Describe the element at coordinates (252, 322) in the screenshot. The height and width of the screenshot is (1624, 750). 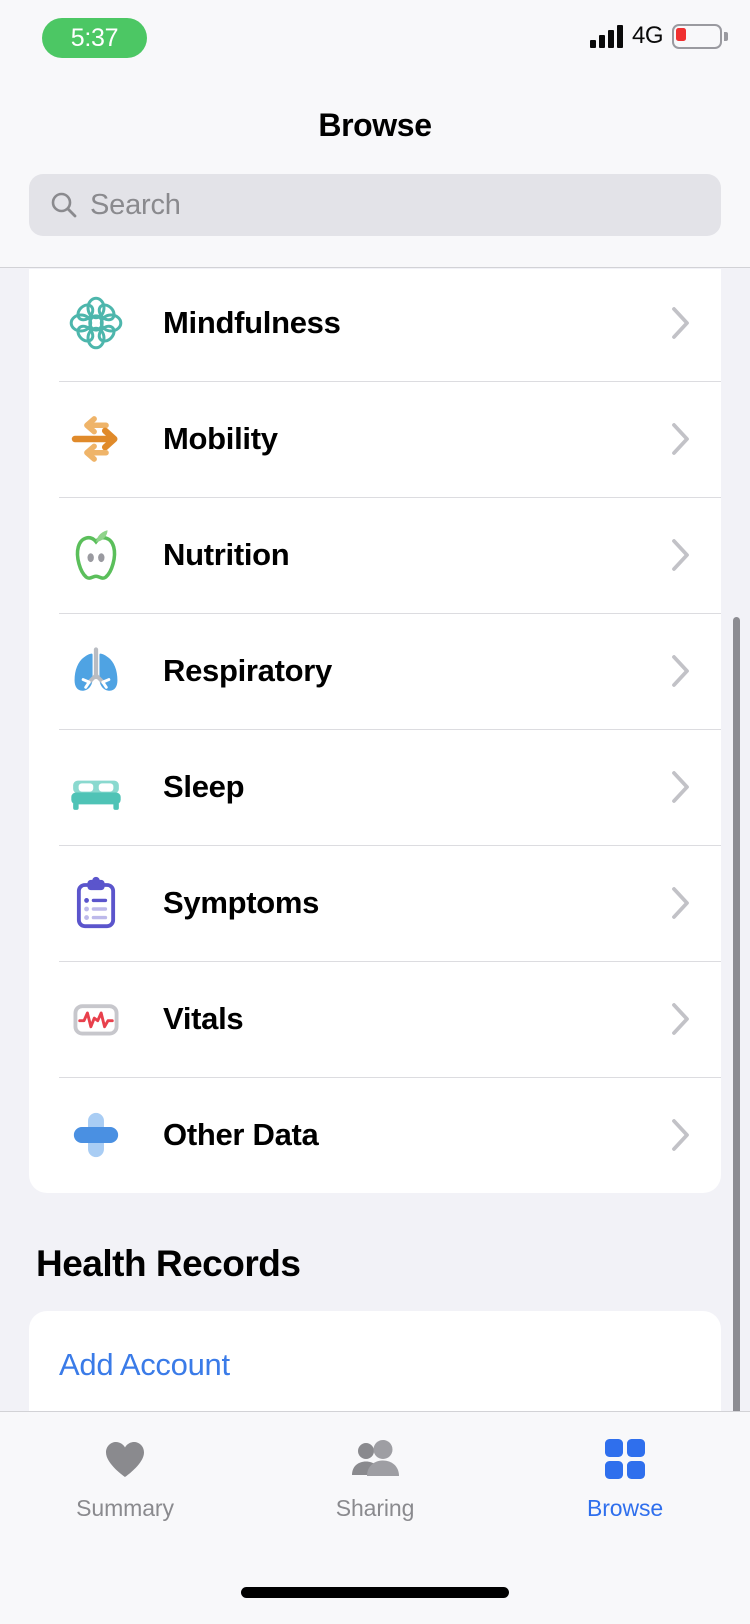
I see `list-item-label: Mindfulness` at that location.